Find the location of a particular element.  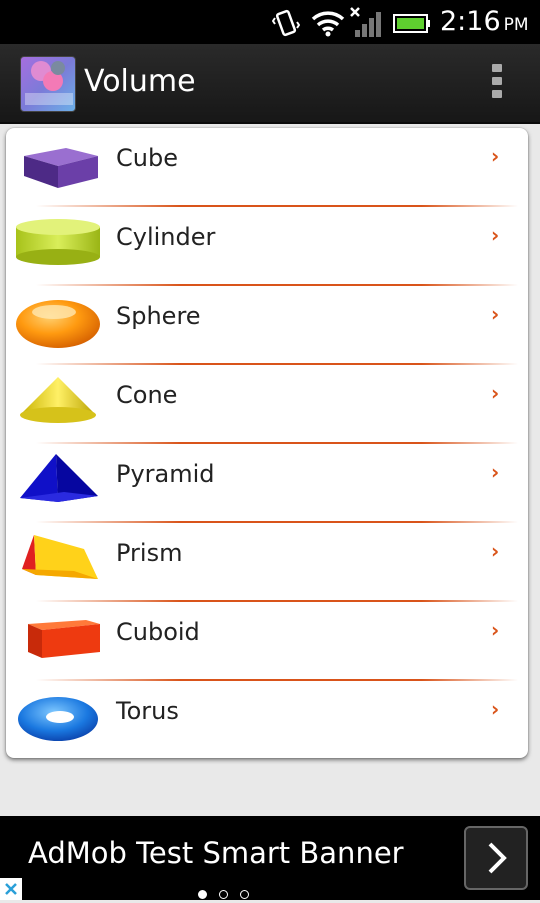

list-item-cuboid: Cuboid › is located at coordinates (267, 641).